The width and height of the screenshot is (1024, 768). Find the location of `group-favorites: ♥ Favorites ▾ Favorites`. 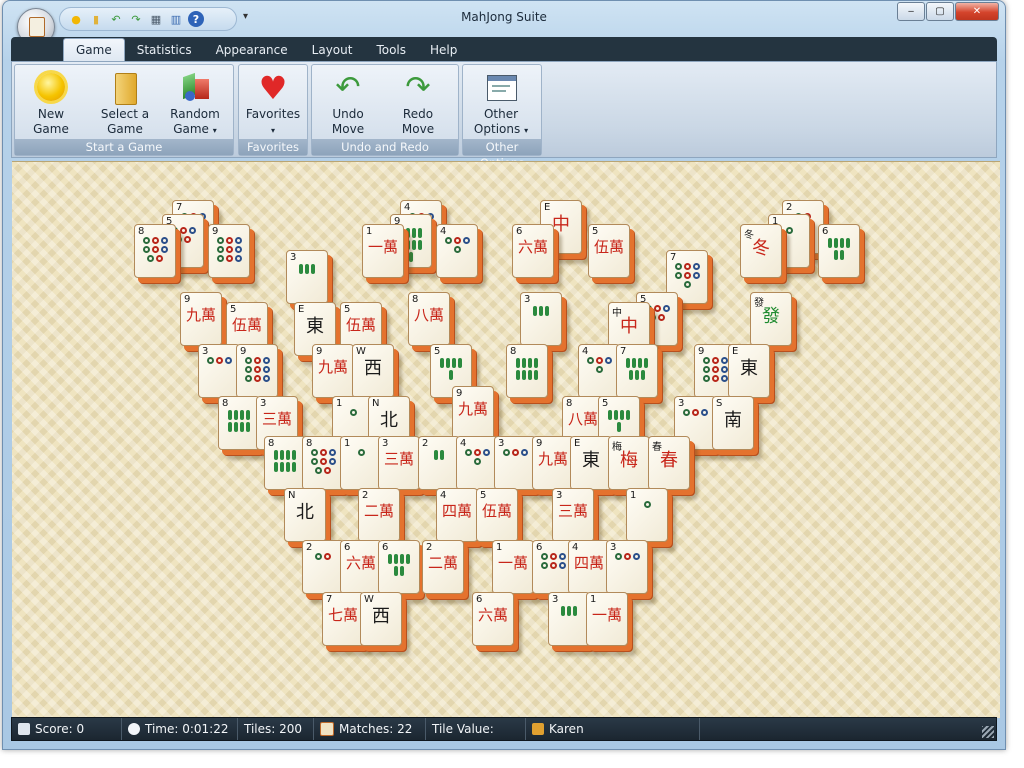

group-favorites: ♥ Favorites ▾ Favorites is located at coordinates (273, 110).